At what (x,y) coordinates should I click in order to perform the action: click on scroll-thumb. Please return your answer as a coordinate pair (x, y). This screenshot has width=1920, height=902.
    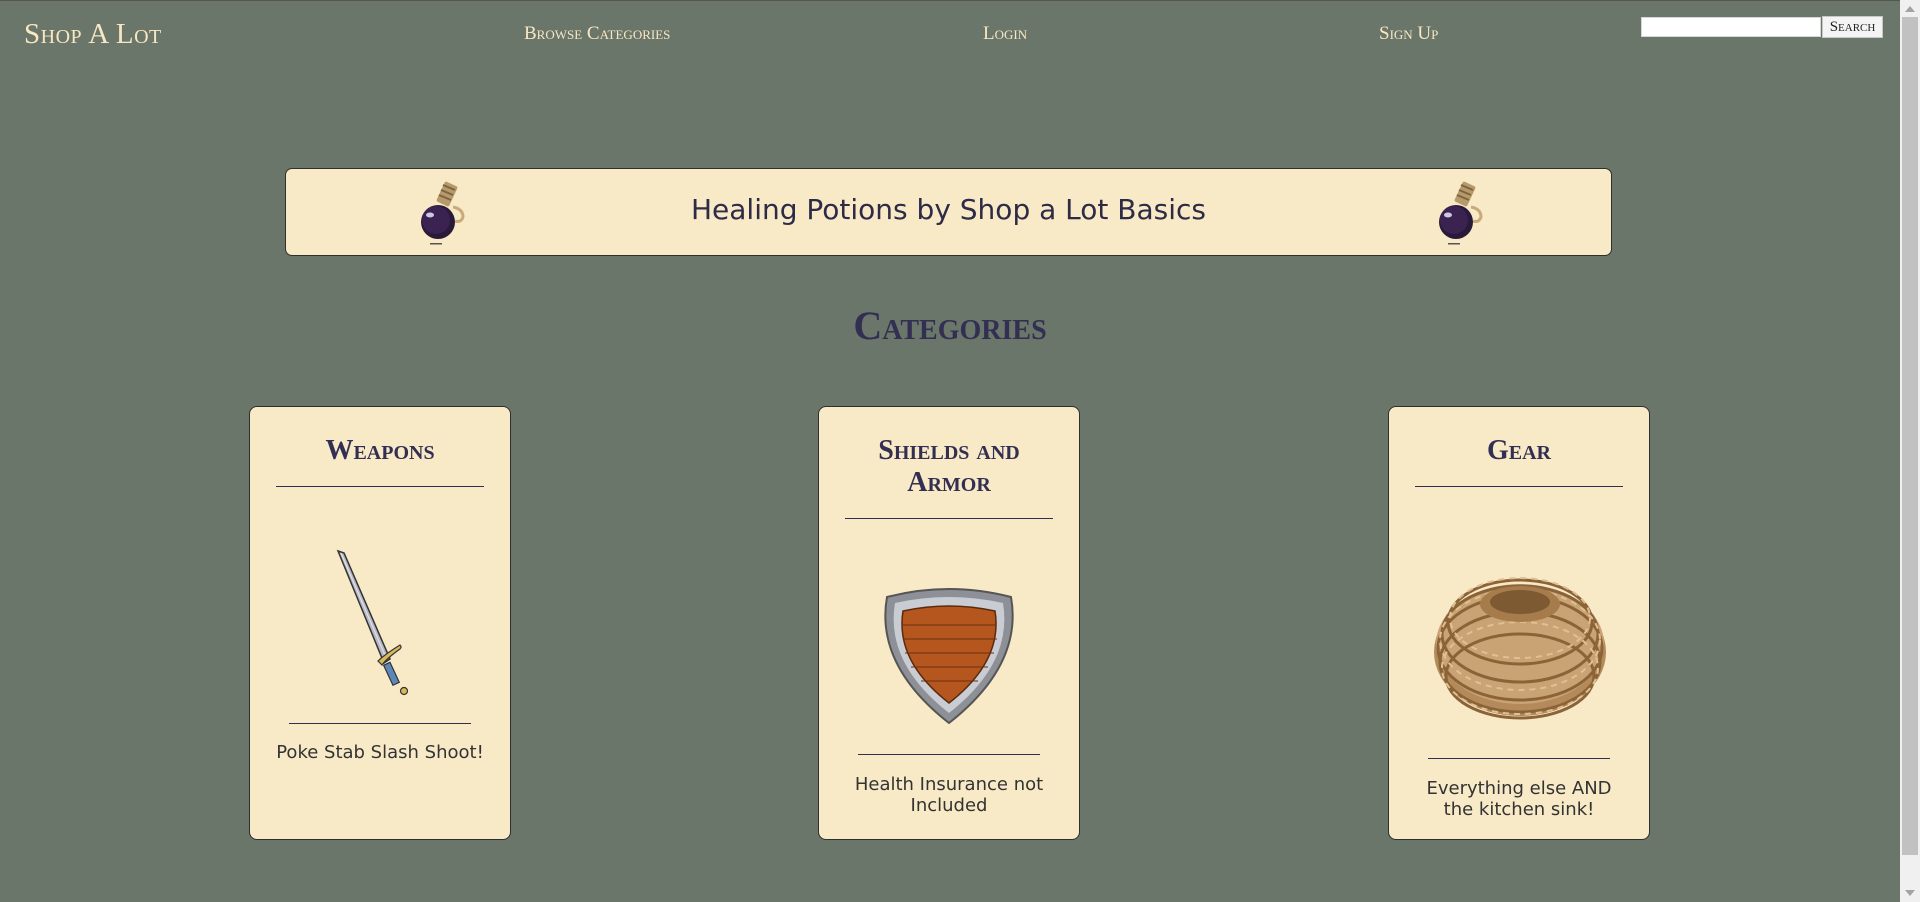
    Looking at the image, I should click on (1910, 436).